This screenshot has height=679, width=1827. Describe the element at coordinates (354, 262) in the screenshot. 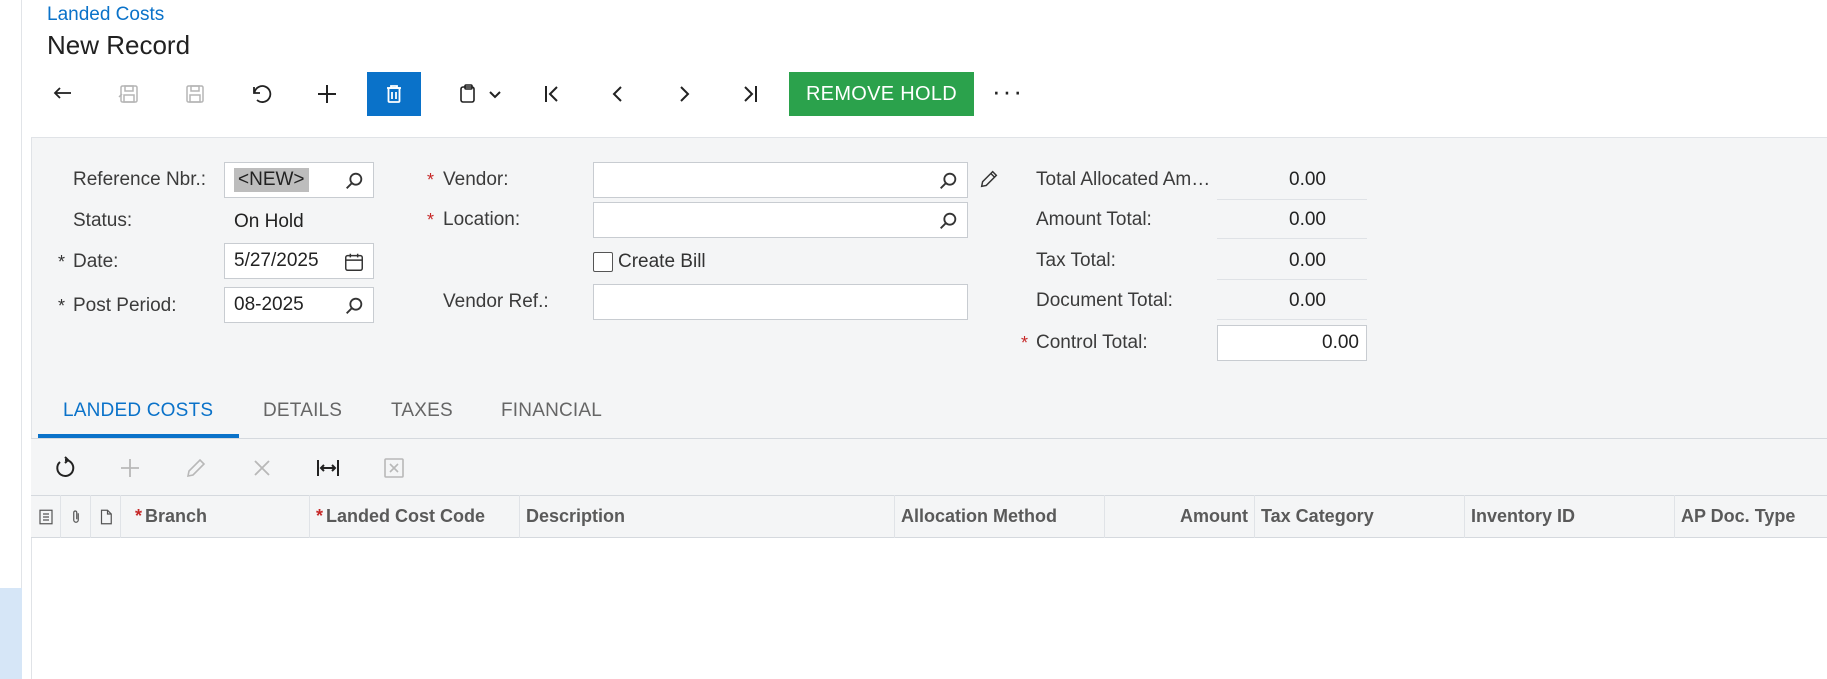

I see `calendar-icon` at that location.